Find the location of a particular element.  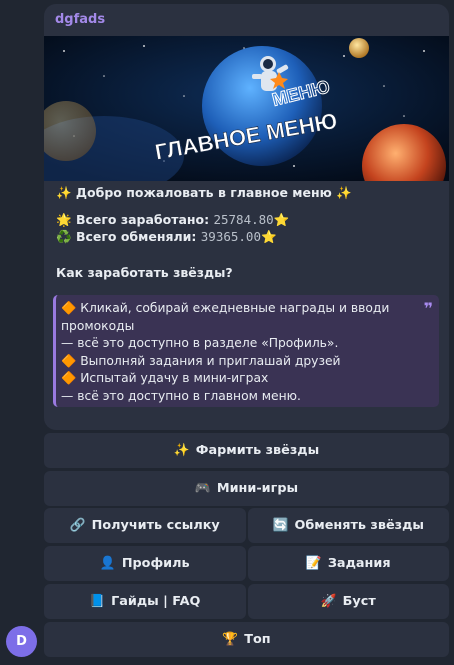

keyboard-row-1: ✨ Фармить звёзды is located at coordinates (246, 450).